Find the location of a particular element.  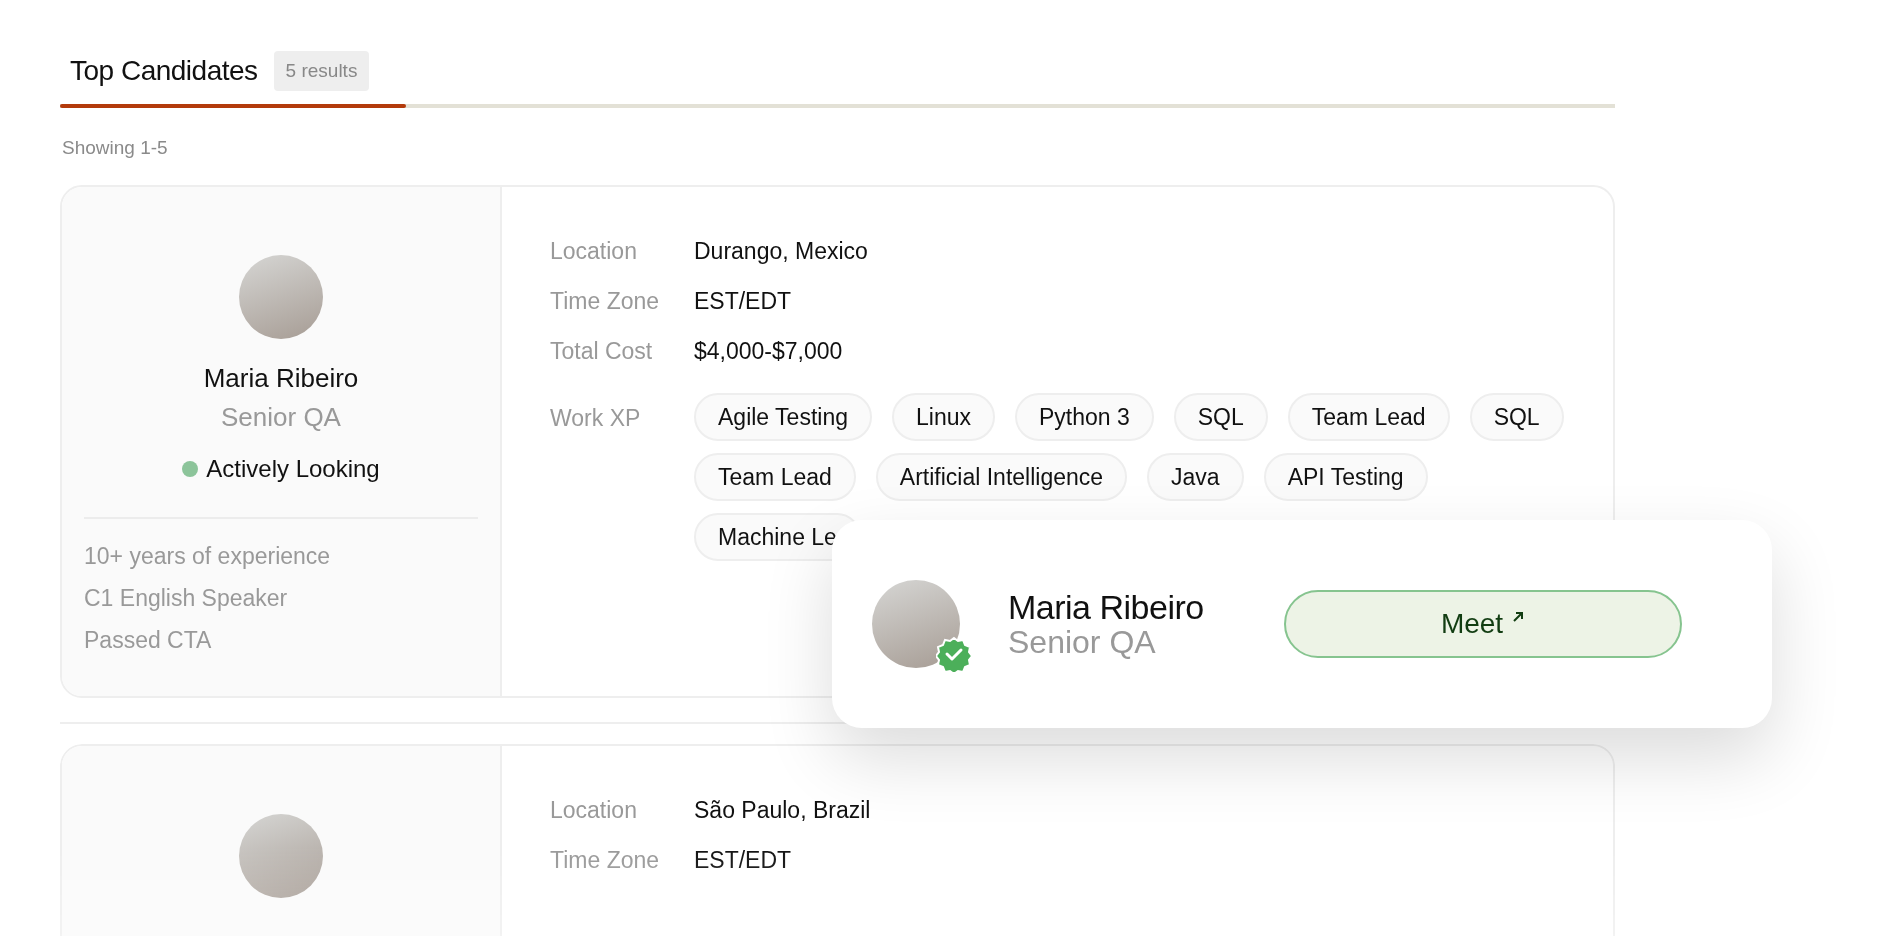

detail-value: São Paulo, Brazil is located at coordinates (782, 811).